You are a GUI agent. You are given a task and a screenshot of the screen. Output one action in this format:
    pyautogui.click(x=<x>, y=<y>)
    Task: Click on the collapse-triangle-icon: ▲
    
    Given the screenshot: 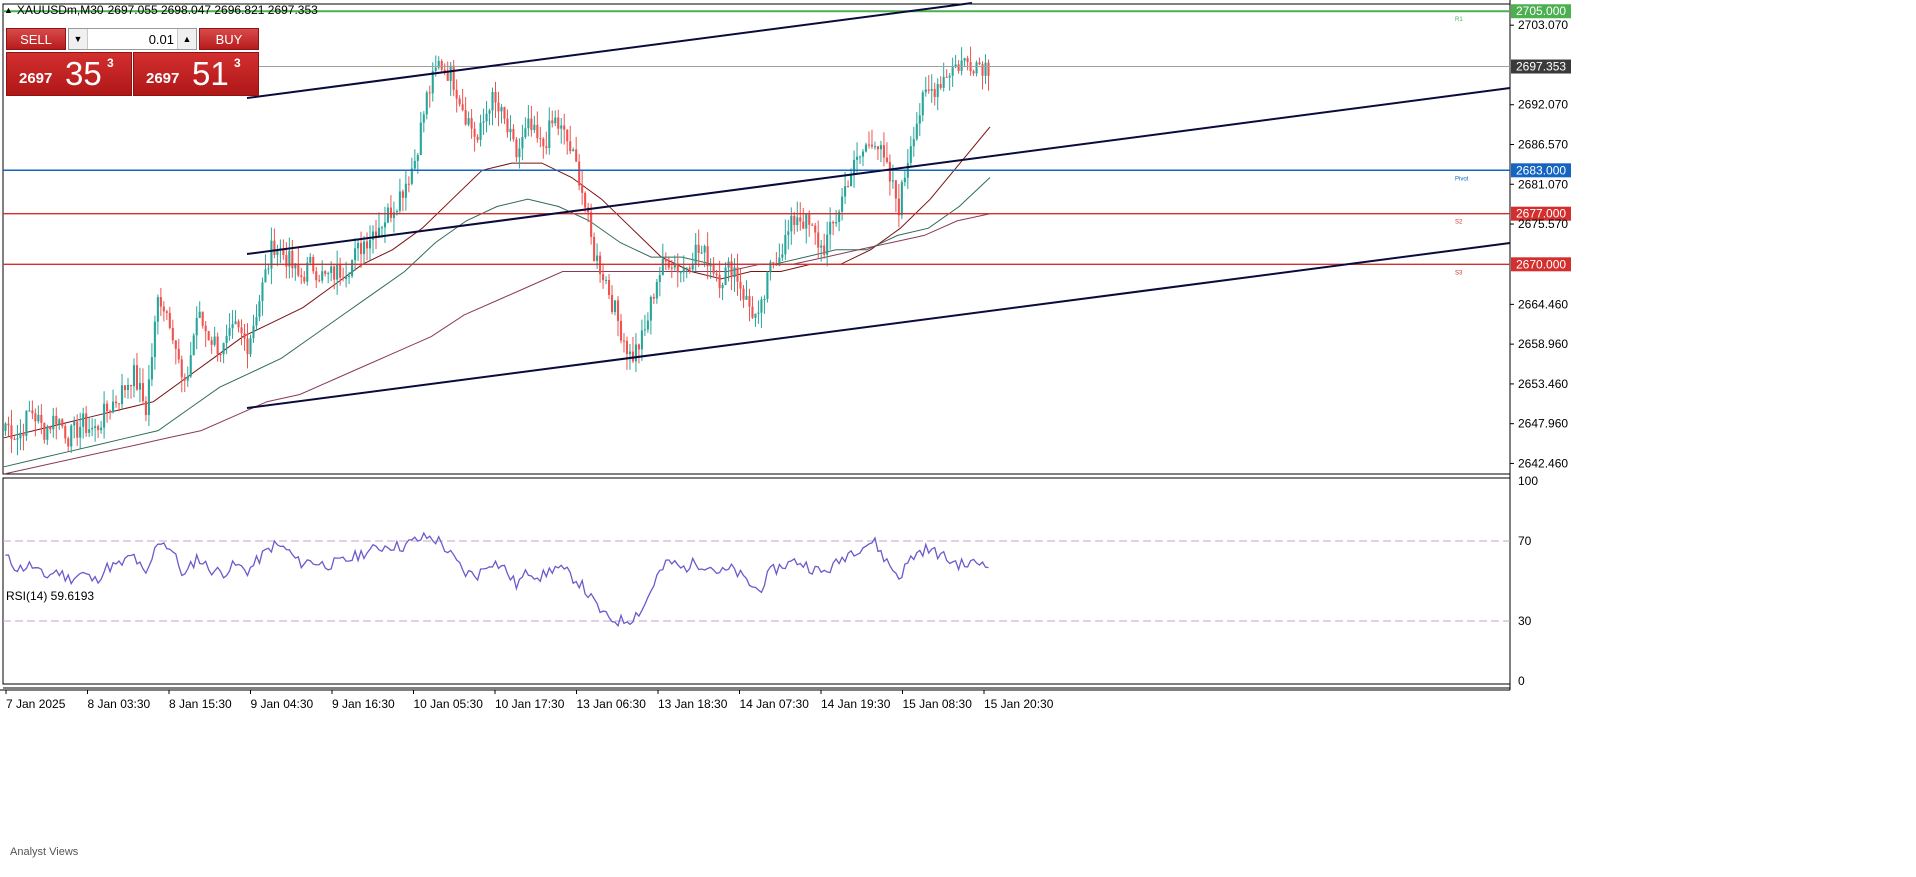 What is the action you would take?
    pyautogui.click(x=8, y=10)
    